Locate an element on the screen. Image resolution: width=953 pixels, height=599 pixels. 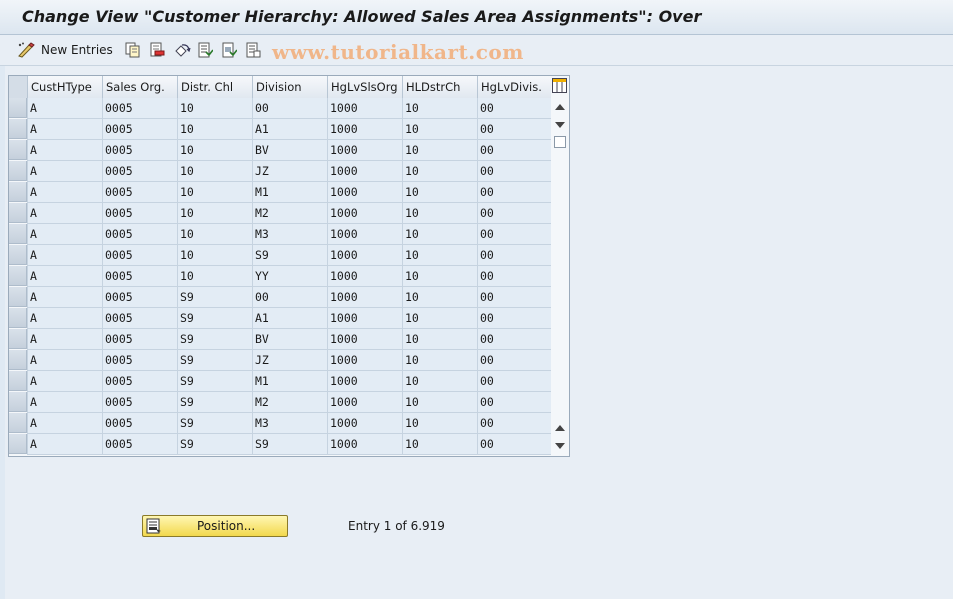
page-up-icon is located at coordinates (560, 428).